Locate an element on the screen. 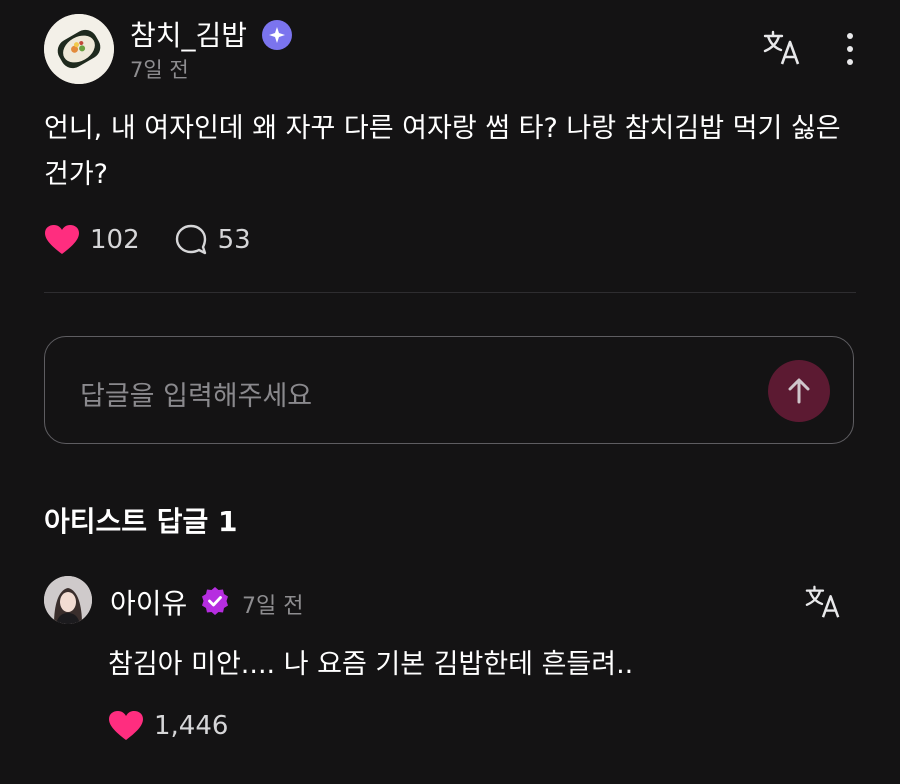  more-vertical-icon is located at coordinates (850, 50).